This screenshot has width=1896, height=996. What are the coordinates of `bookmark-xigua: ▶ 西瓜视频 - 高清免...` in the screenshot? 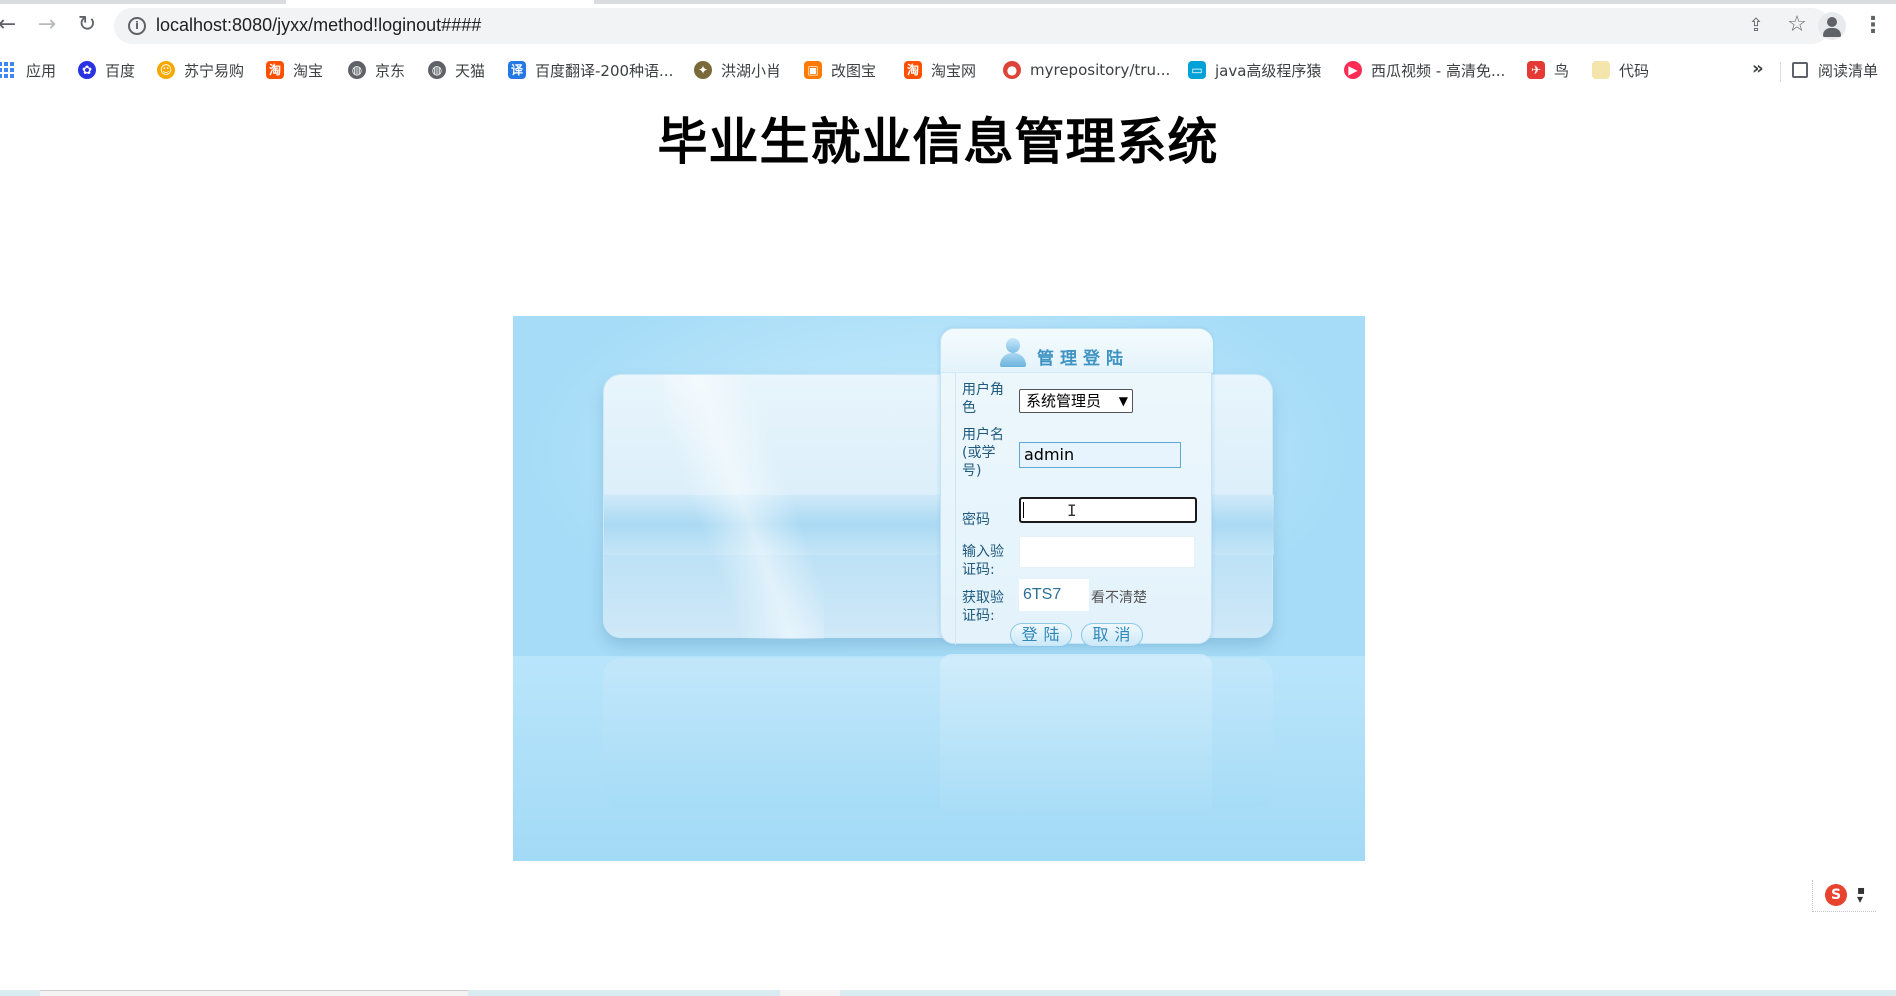 It's located at (1424, 70).